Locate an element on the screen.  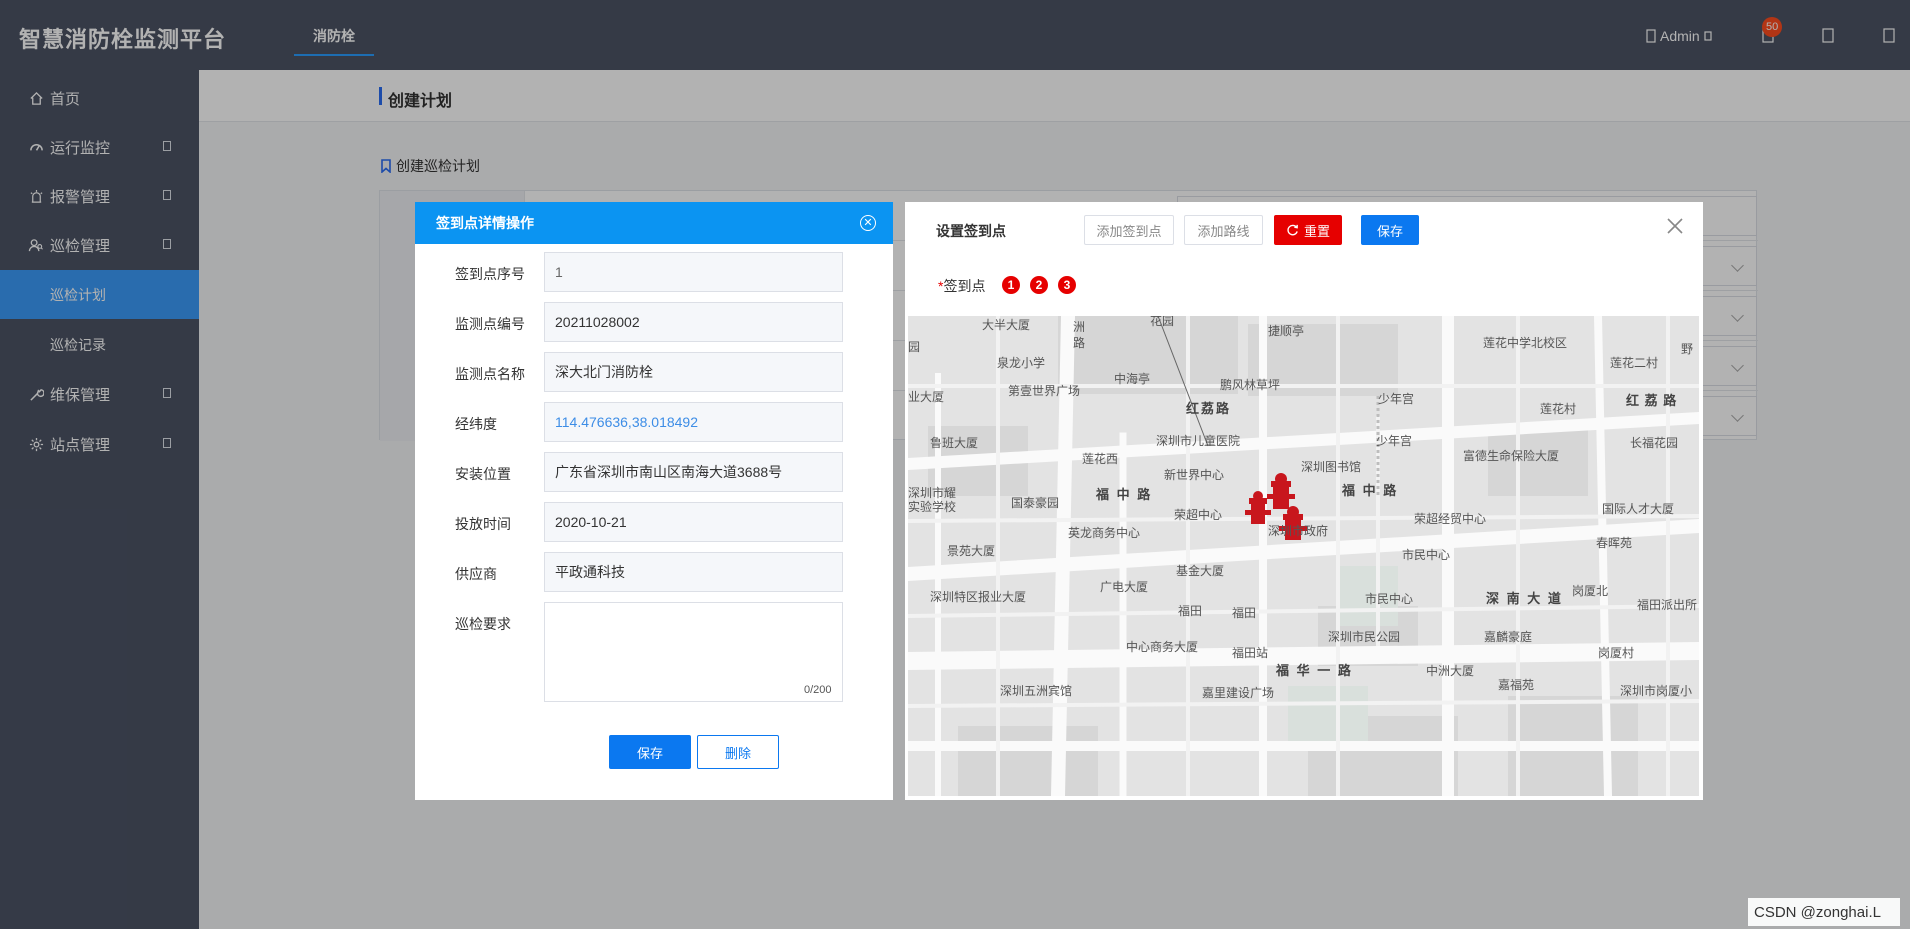
map-label: 深圳市岗厦小 is located at coordinates (1656, 691).